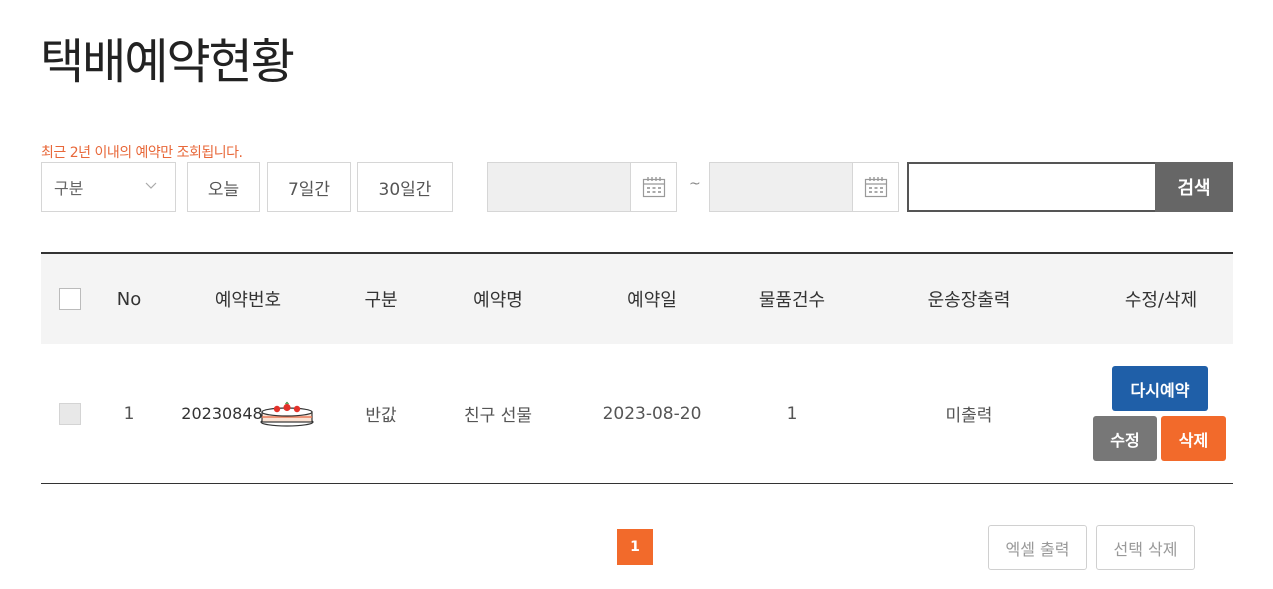 The image size is (1273, 589). Describe the element at coordinates (1194, 187) in the screenshot. I see `search-button: 검색` at that location.